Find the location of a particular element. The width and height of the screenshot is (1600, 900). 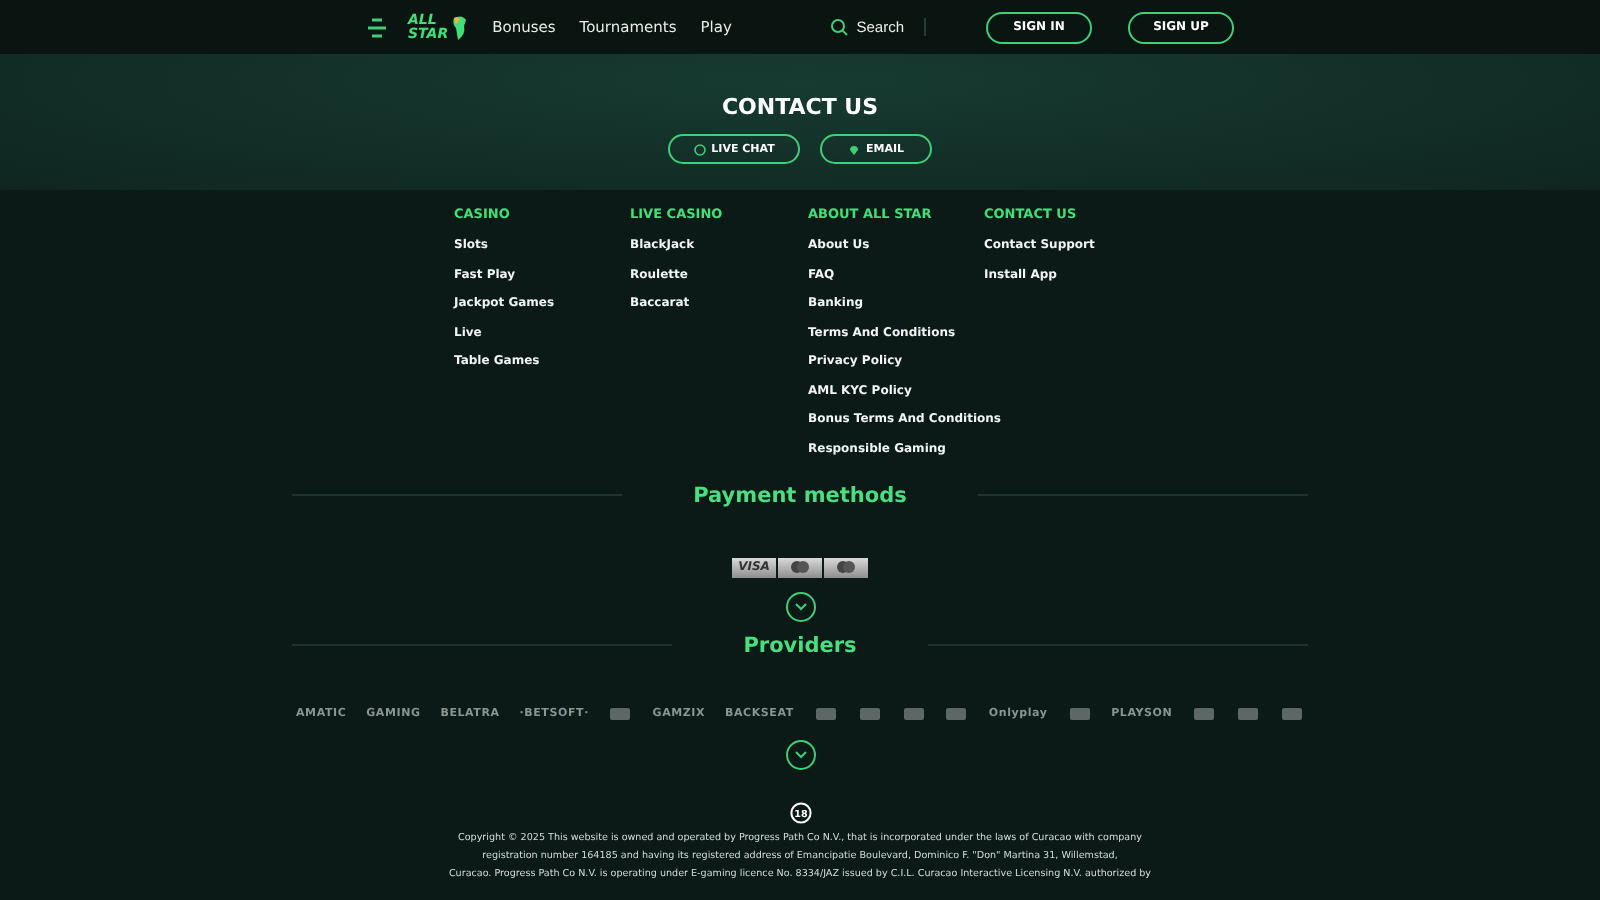

search-icon is located at coordinates (839, 27).